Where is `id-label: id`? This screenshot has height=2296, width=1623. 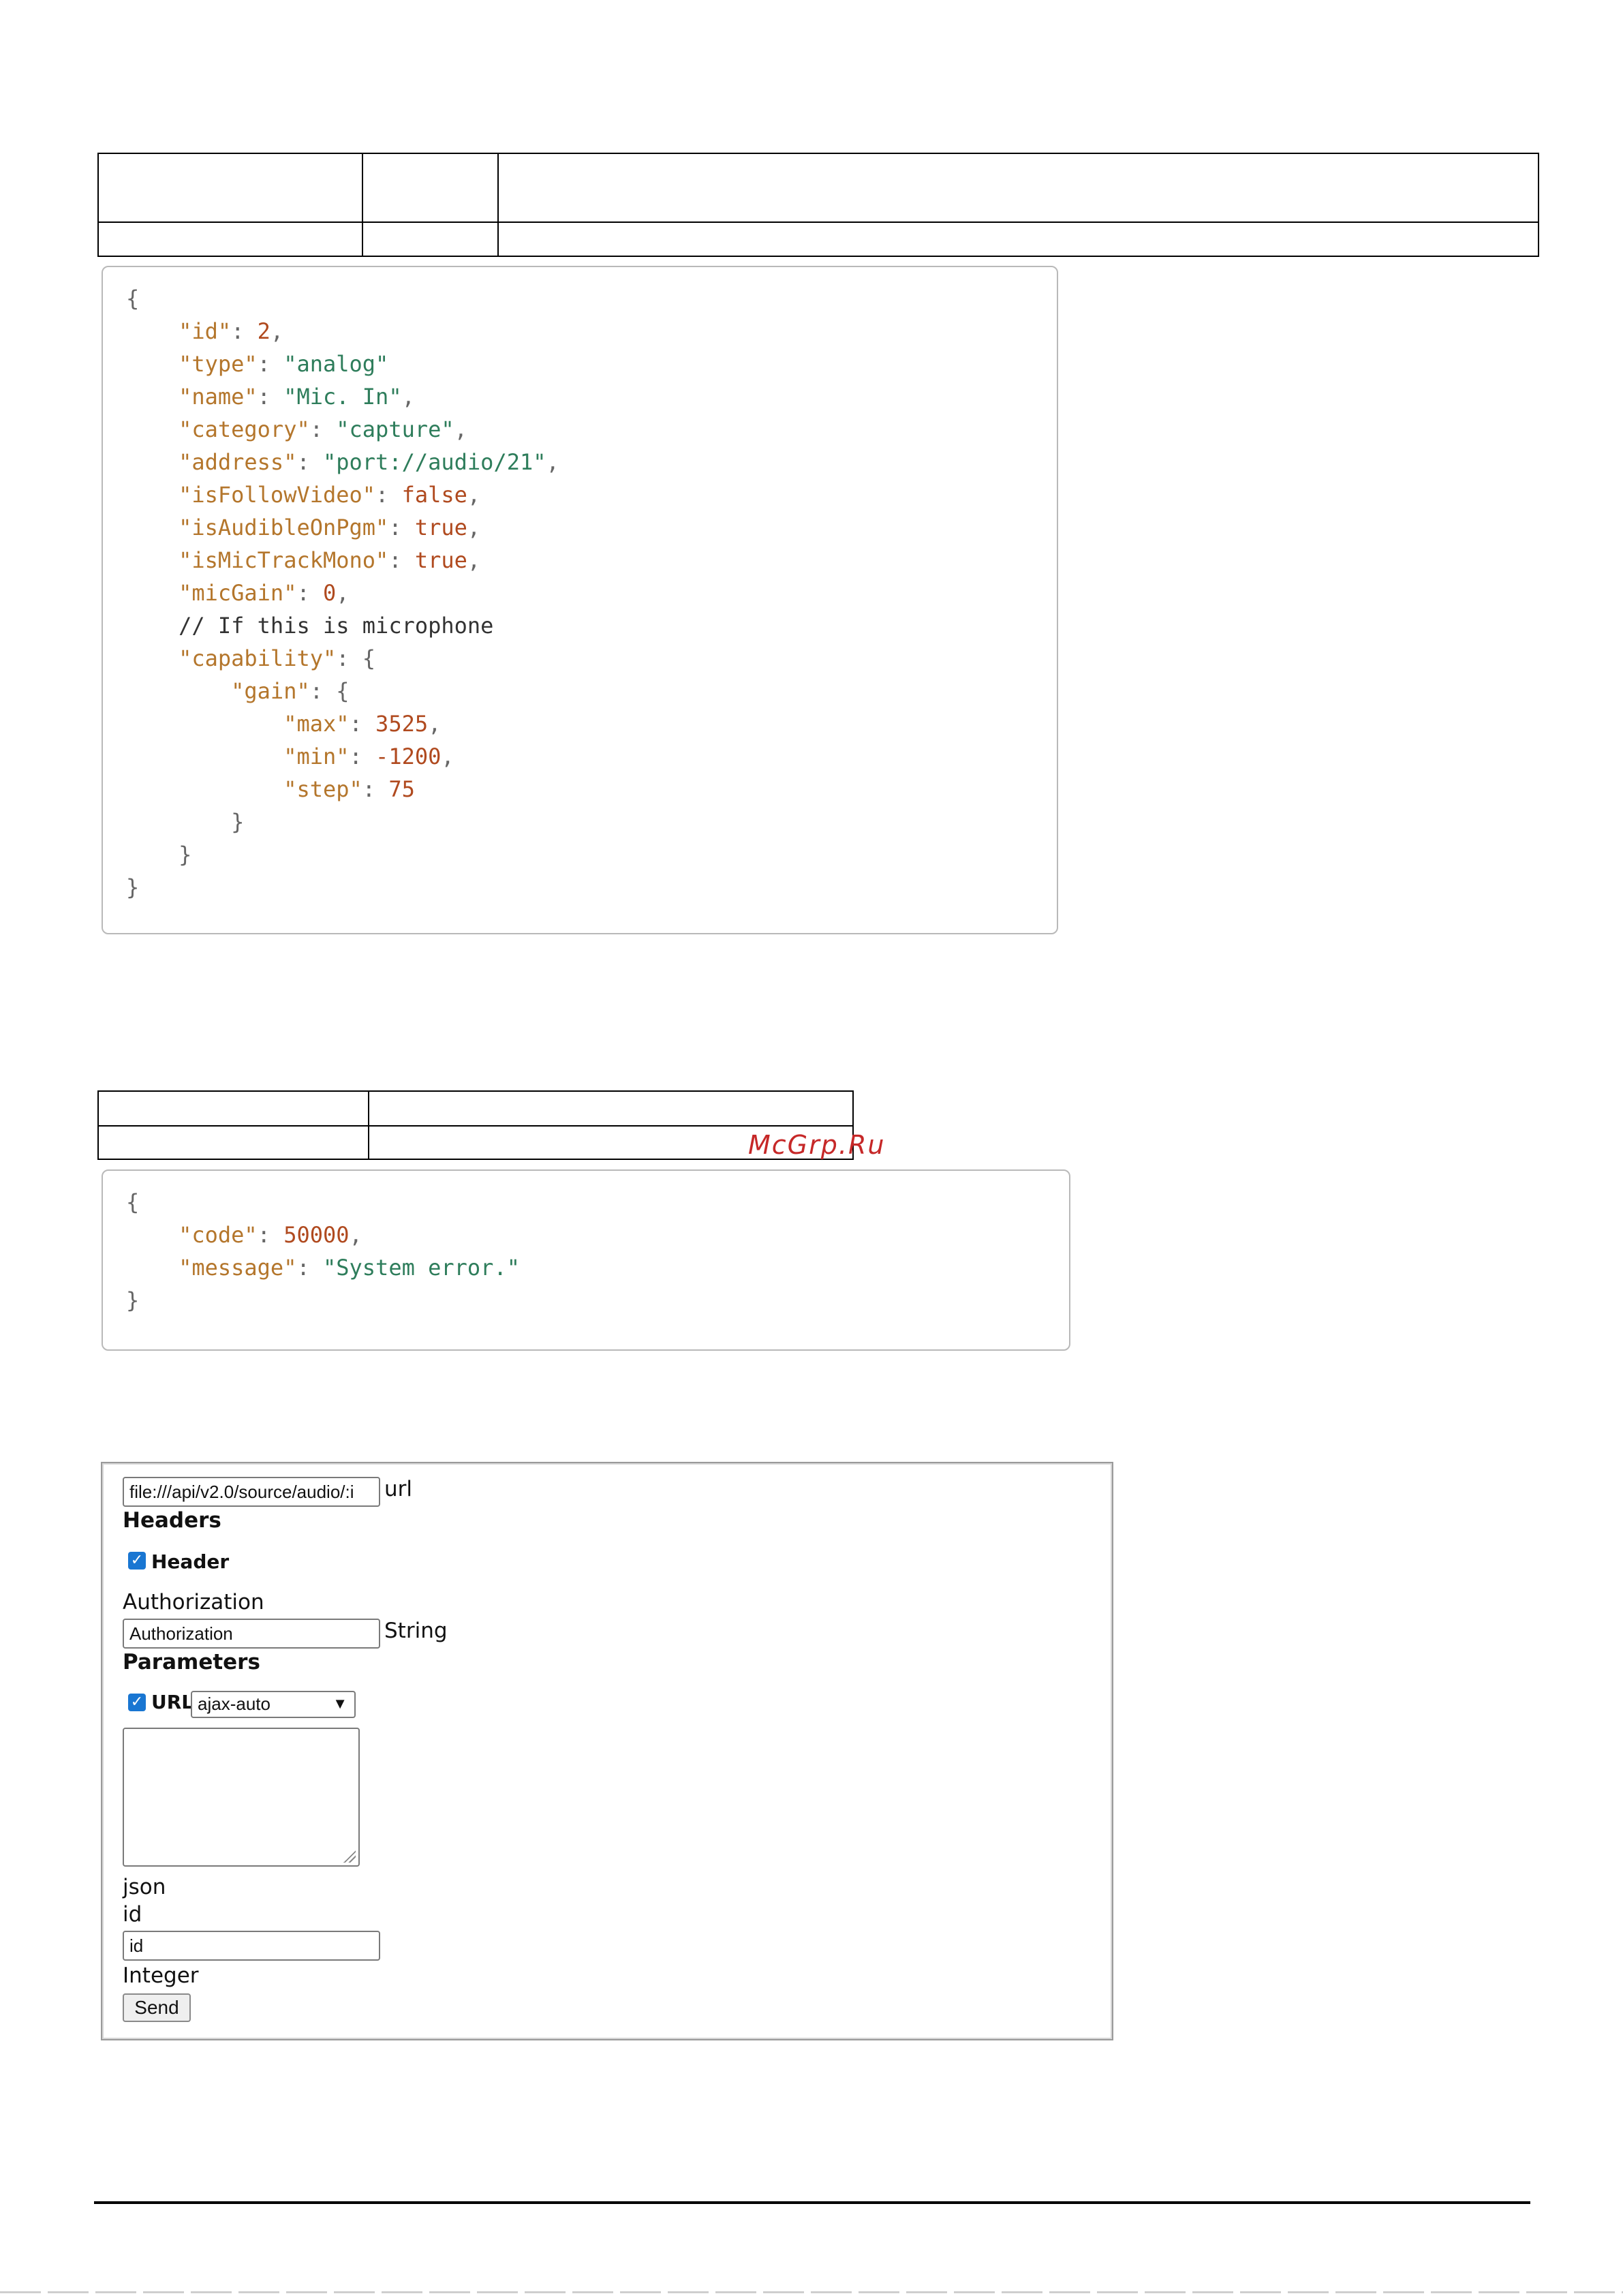
id-label: id is located at coordinates (132, 1914).